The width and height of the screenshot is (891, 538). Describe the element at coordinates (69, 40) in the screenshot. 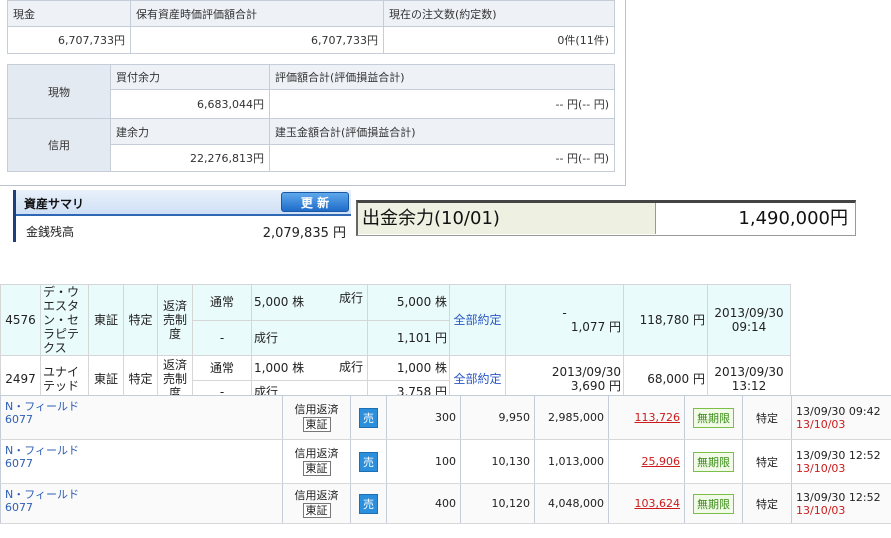

I see `cash-value: 6,707,733円` at that location.